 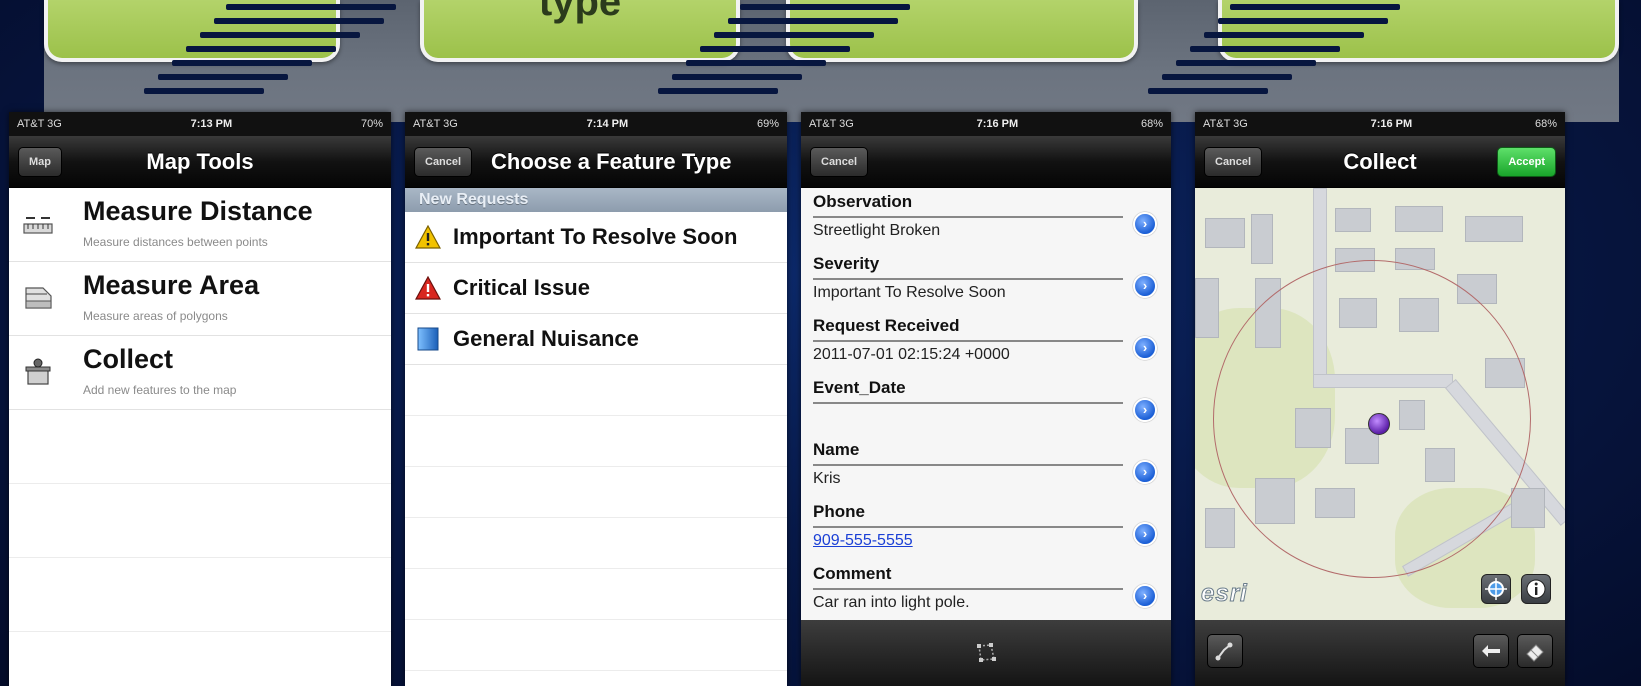 I want to click on polygon-edit-icon, so click(x=986, y=653).